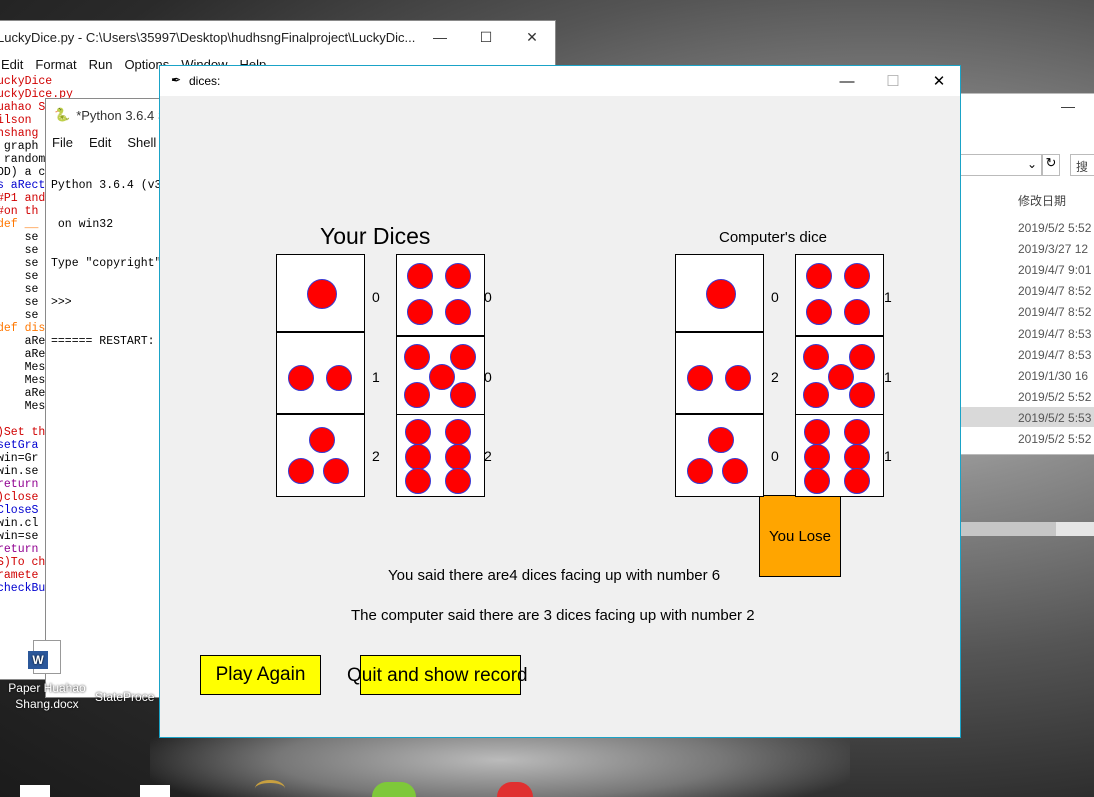  I want to click on computer-dice-label: Computer's dice, so click(773, 237).